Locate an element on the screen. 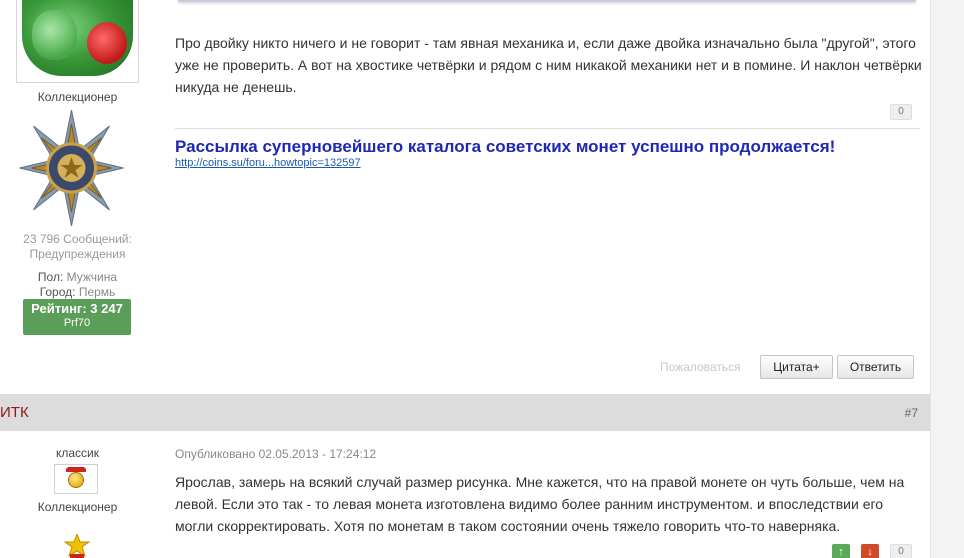 This screenshot has height=558, width=964. gender-info: Пол: Мужчина is located at coordinates (77, 277).